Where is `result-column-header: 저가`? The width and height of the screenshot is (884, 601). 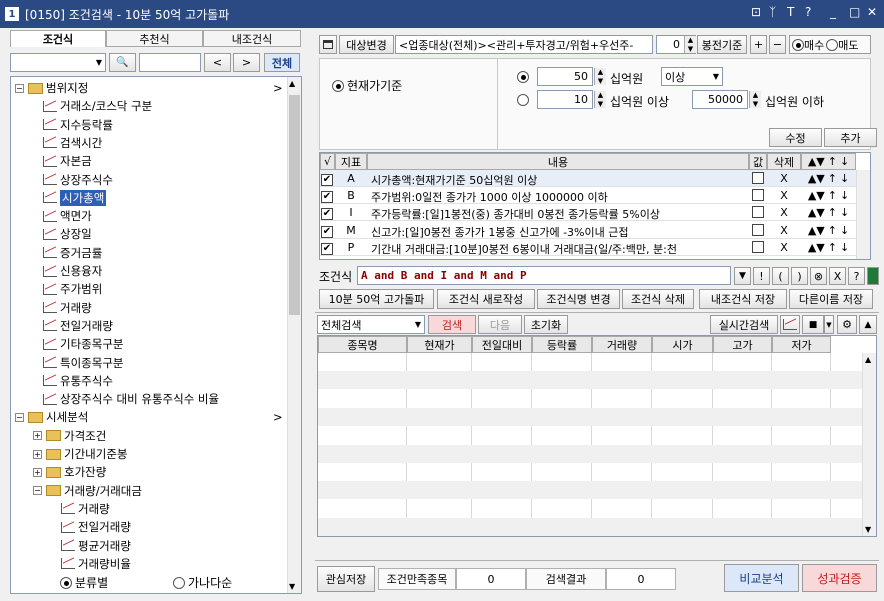 result-column-header: 저가 is located at coordinates (801, 344).